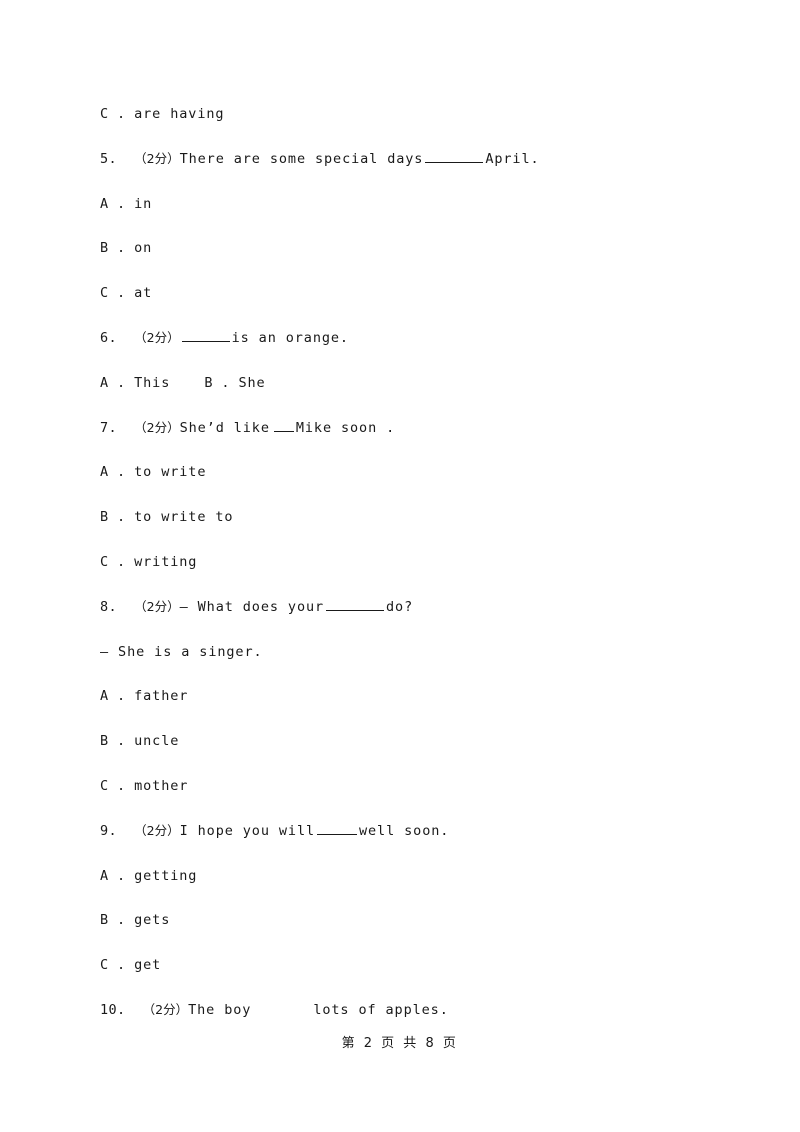 This screenshot has width=800, height=1132. I want to click on question-number: 8., so click(109, 606).